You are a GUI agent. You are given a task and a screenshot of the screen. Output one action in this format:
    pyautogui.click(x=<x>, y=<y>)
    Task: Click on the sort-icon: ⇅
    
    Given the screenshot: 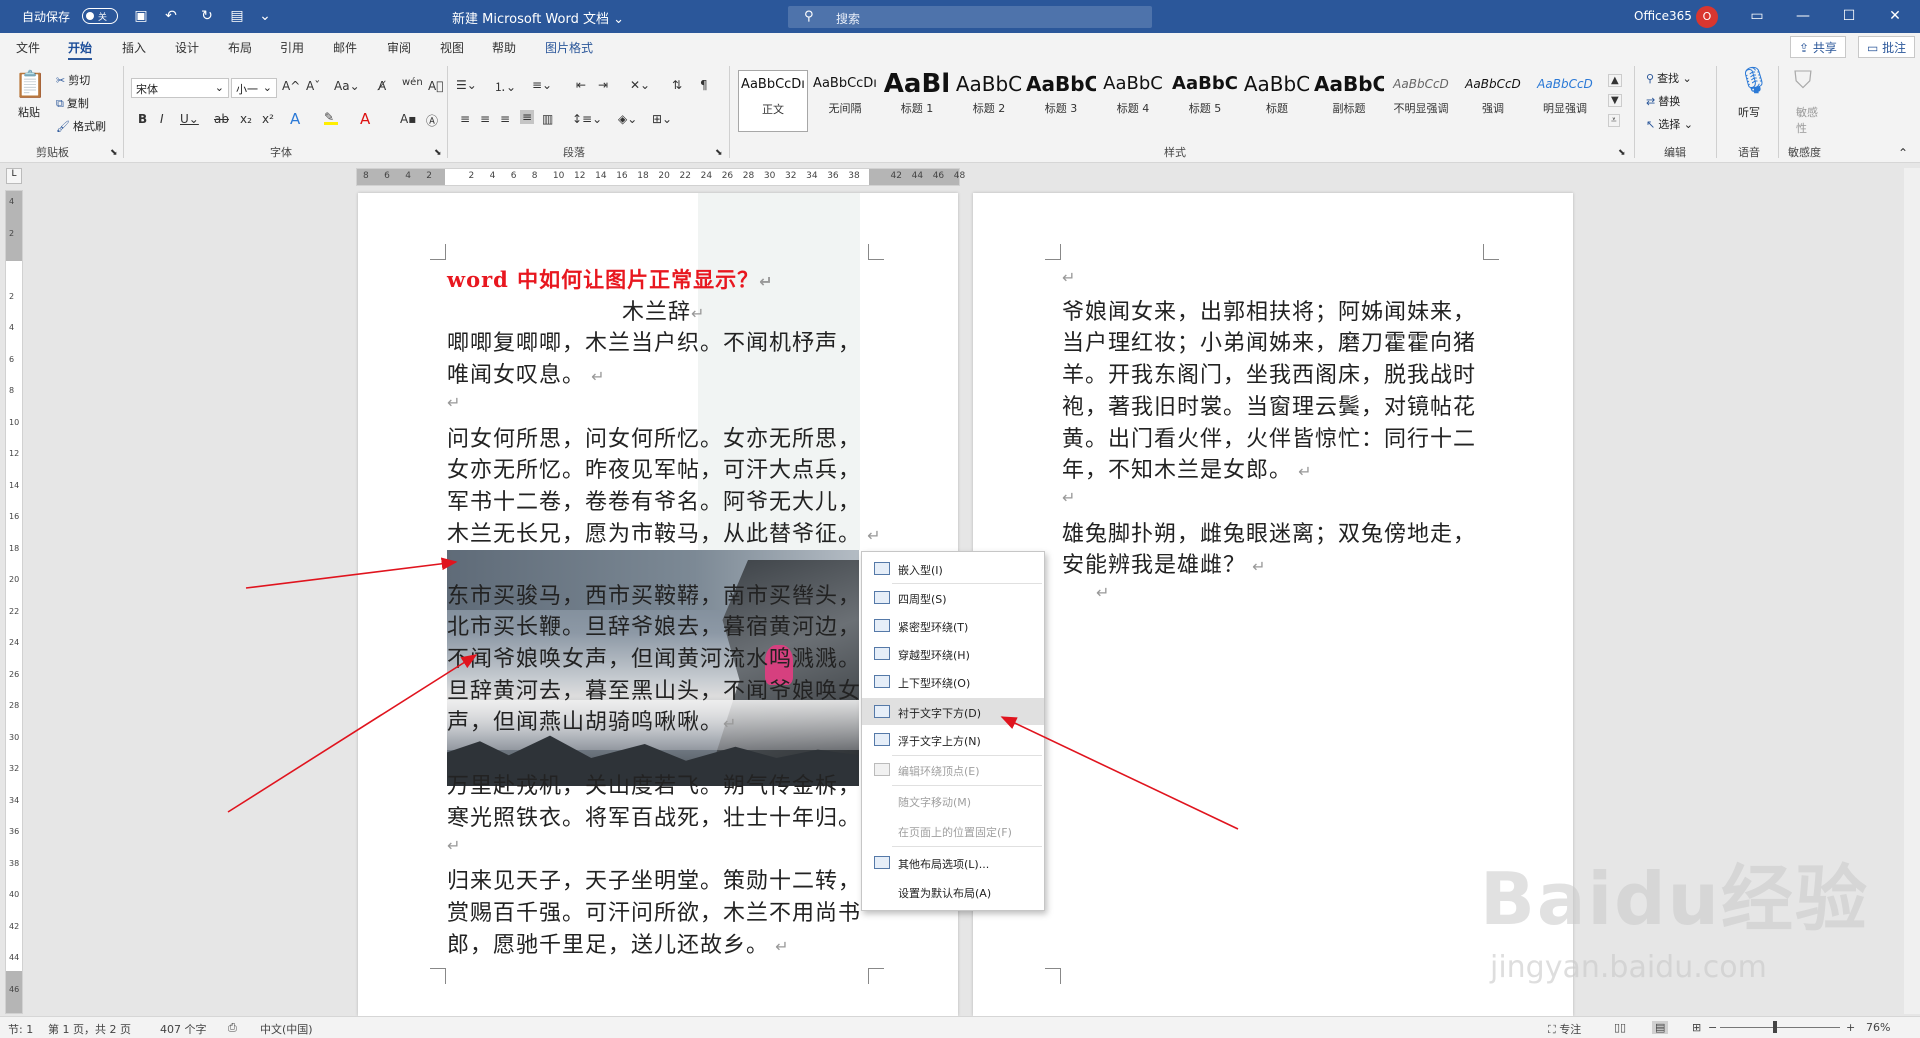 What is the action you would take?
    pyautogui.click(x=677, y=85)
    